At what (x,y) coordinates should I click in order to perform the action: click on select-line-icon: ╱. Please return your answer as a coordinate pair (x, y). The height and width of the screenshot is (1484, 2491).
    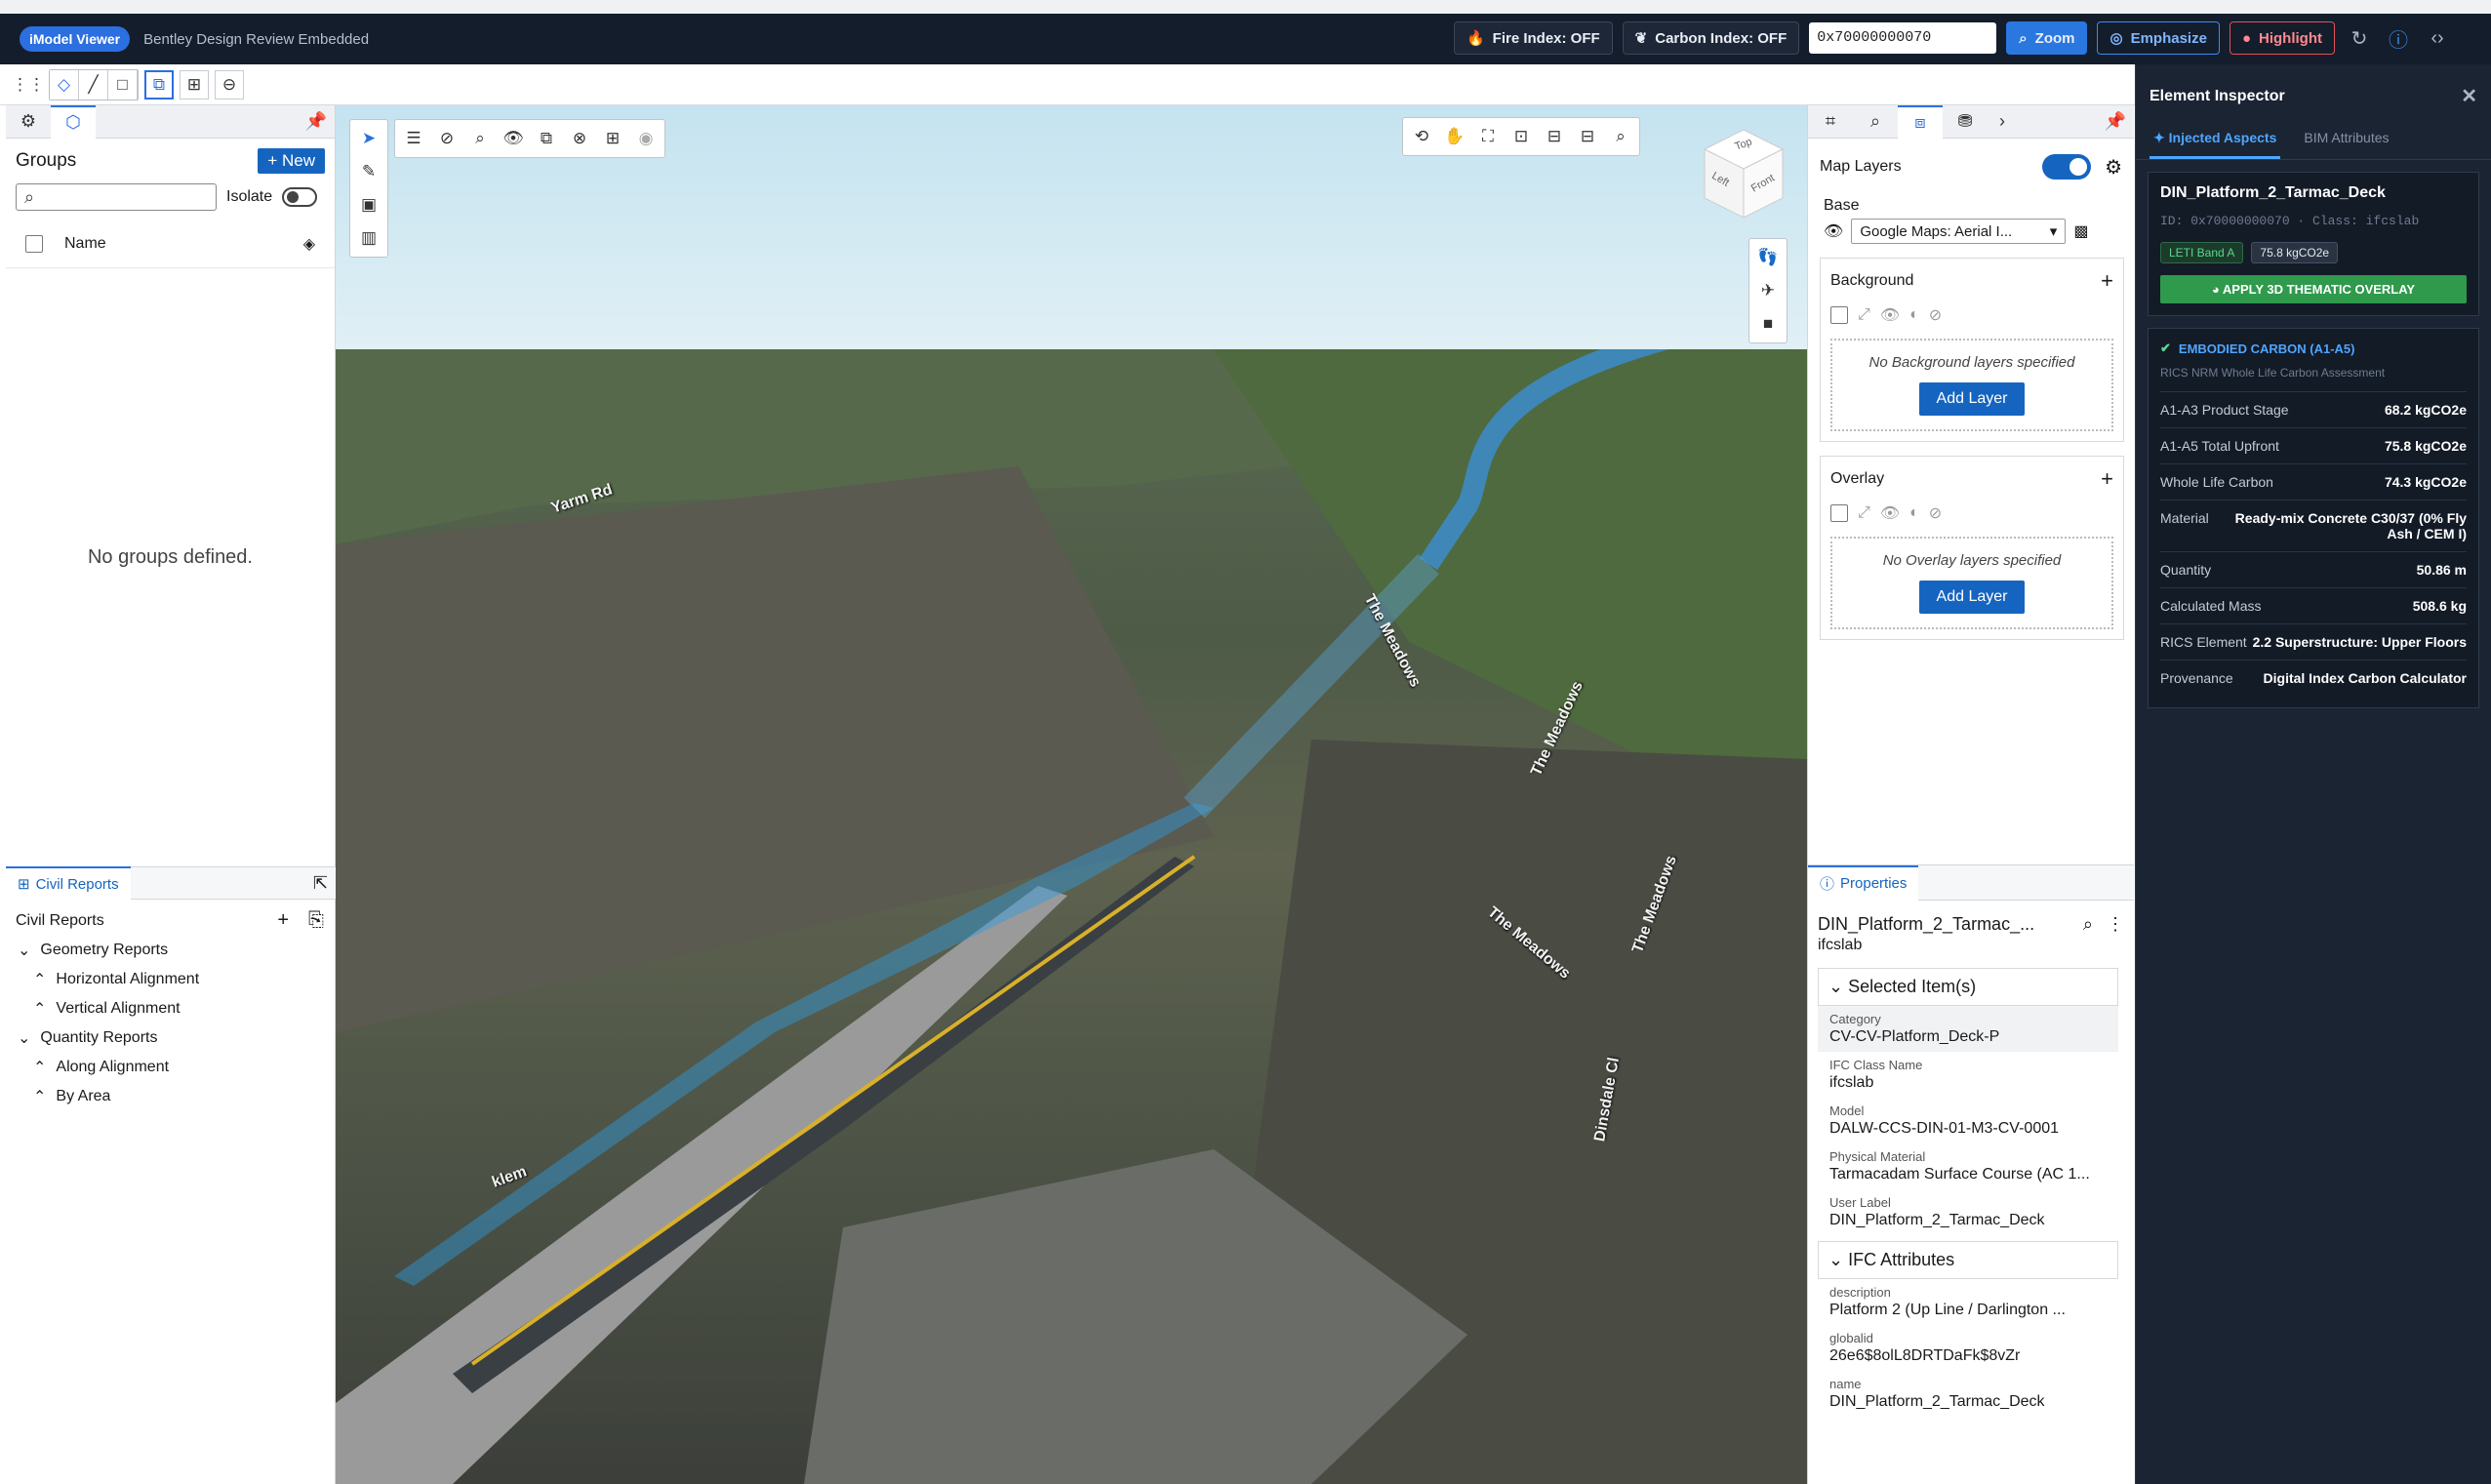
    Looking at the image, I should click on (93, 84).